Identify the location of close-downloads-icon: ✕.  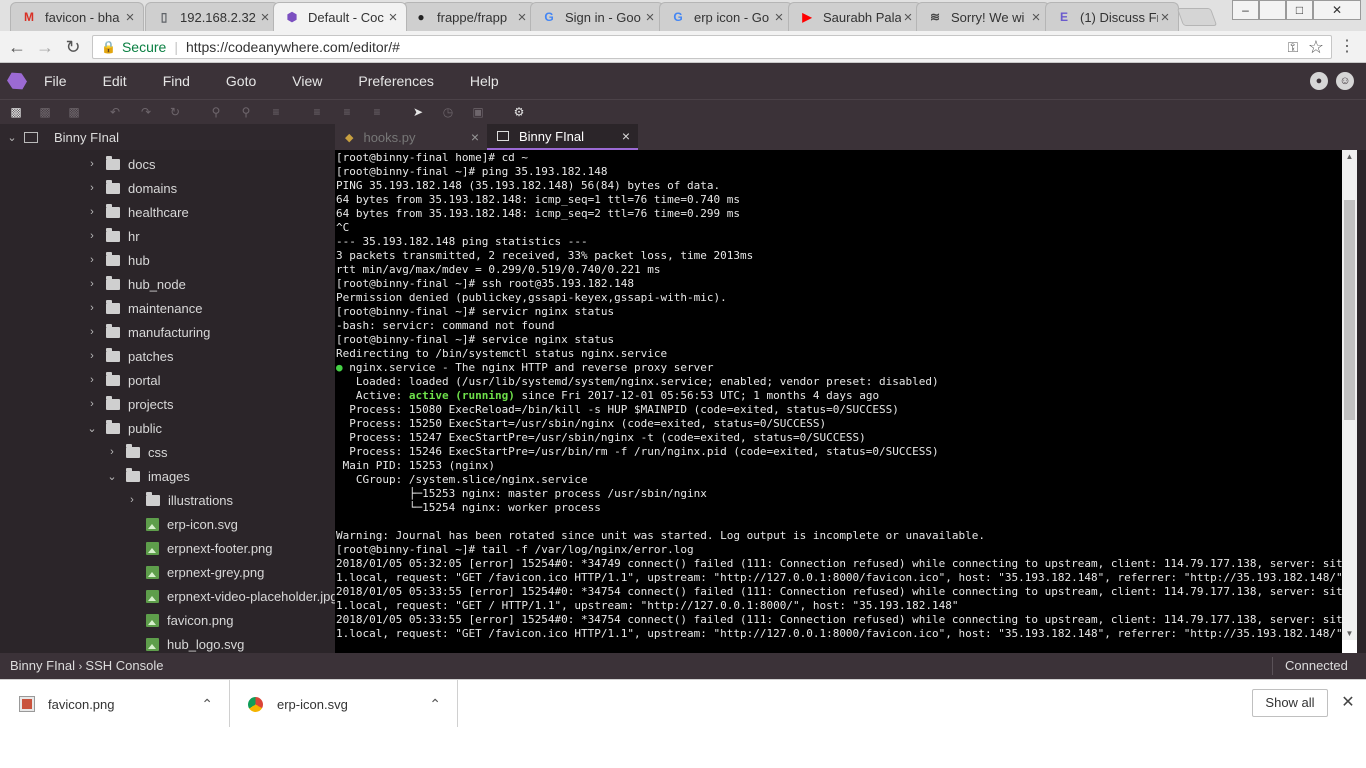
(1348, 702).